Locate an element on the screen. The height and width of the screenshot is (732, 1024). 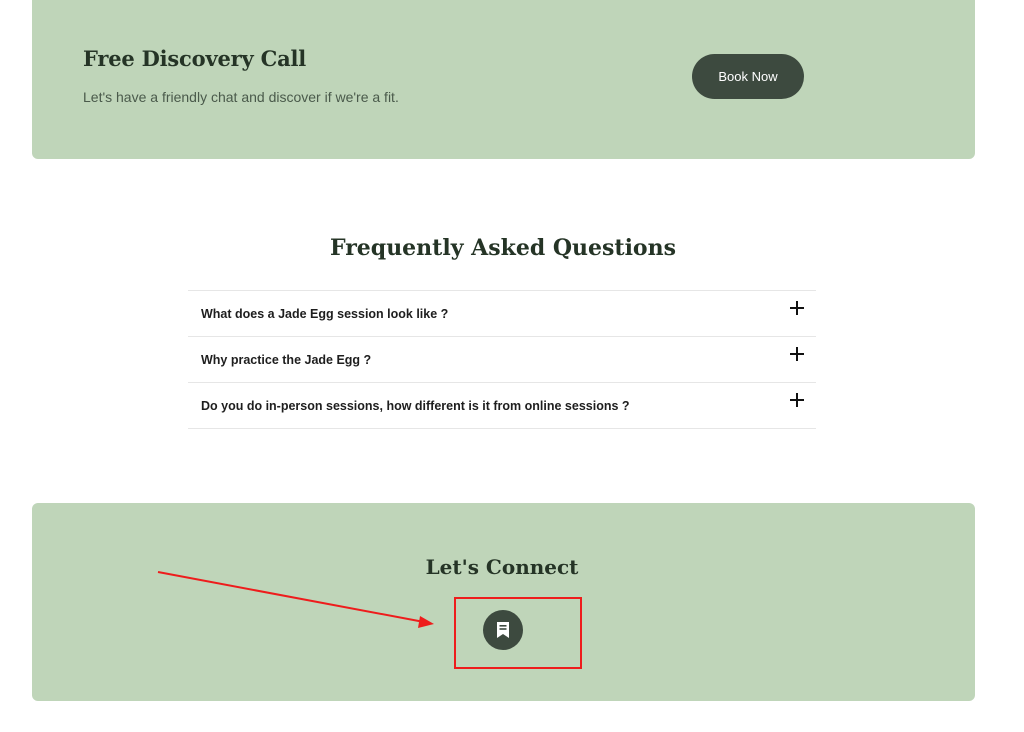
faq-item: What does a Jade Egg session look like ? is located at coordinates (502, 314).